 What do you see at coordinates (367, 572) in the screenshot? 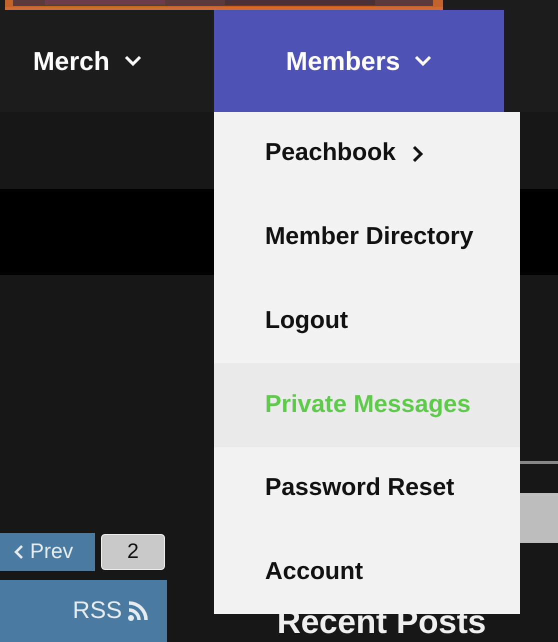
I see `menu-item: Account` at bounding box center [367, 572].